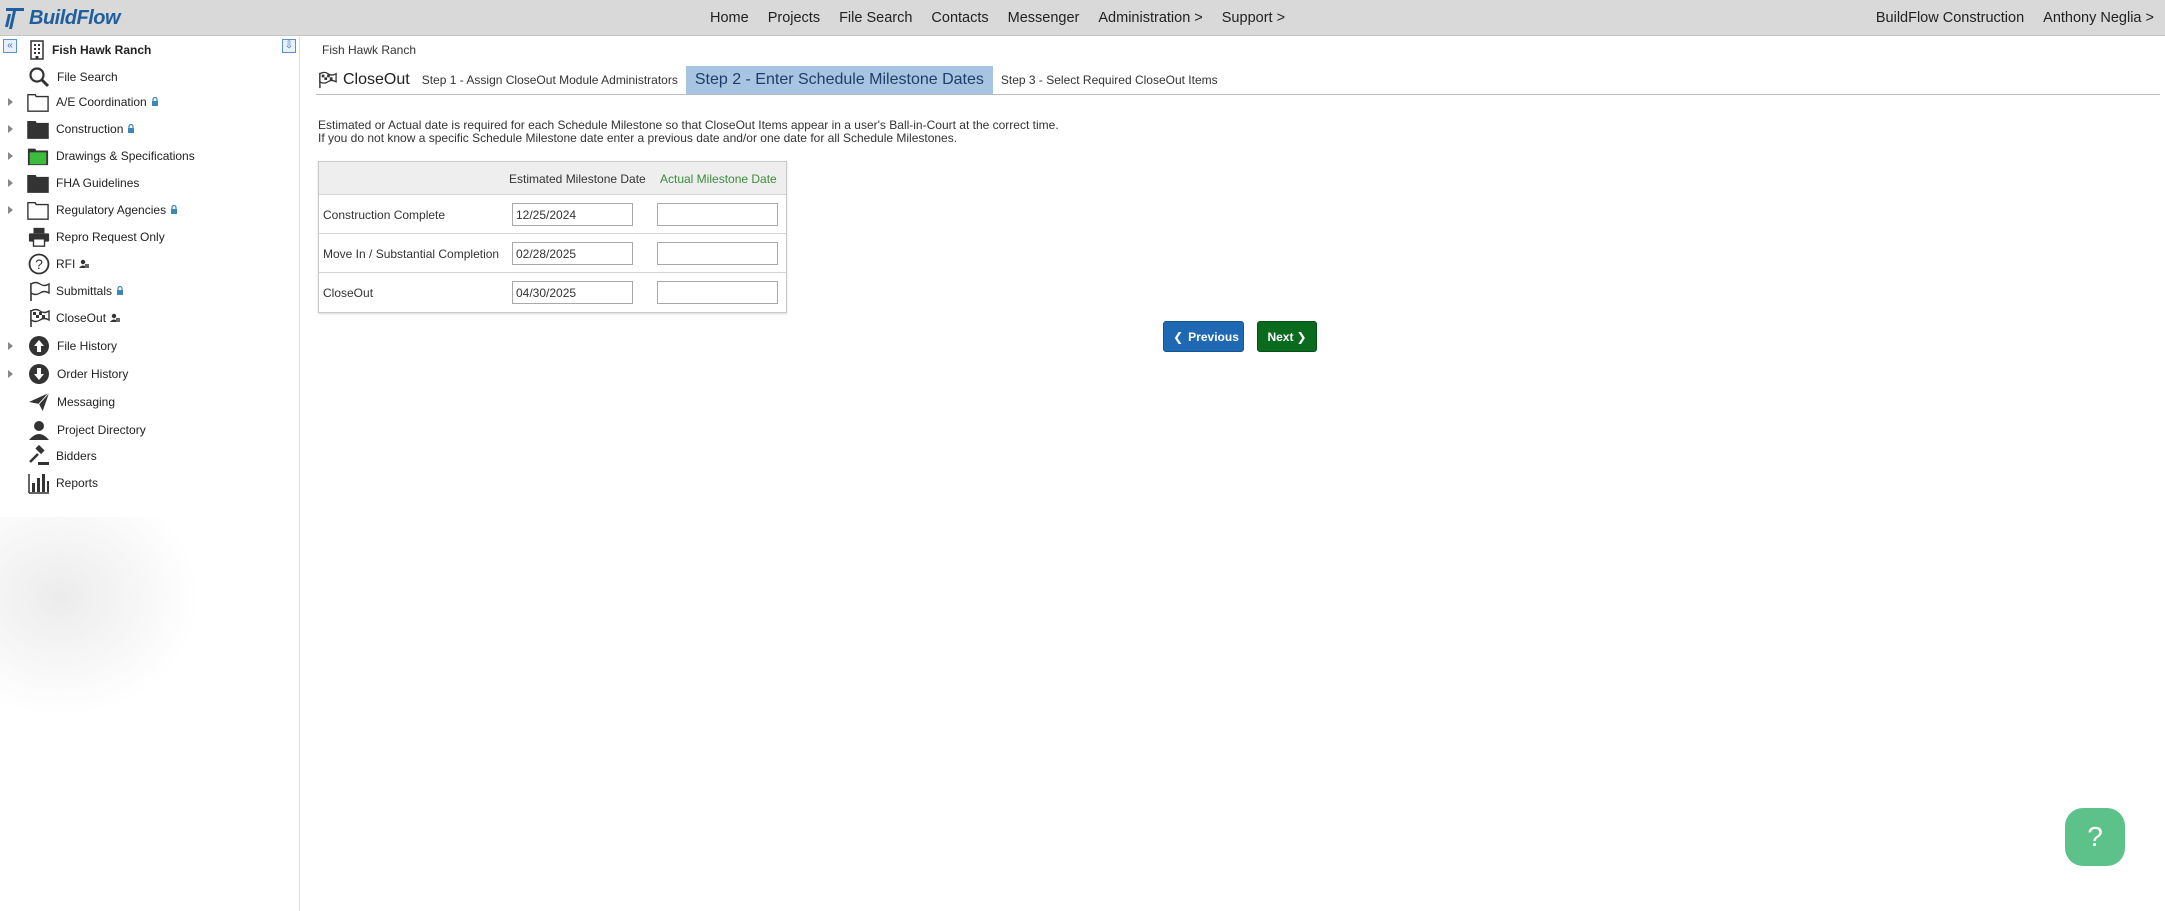 This screenshot has height=911, width=2165. I want to click on next-button-label: Next, so click(1280, 336).